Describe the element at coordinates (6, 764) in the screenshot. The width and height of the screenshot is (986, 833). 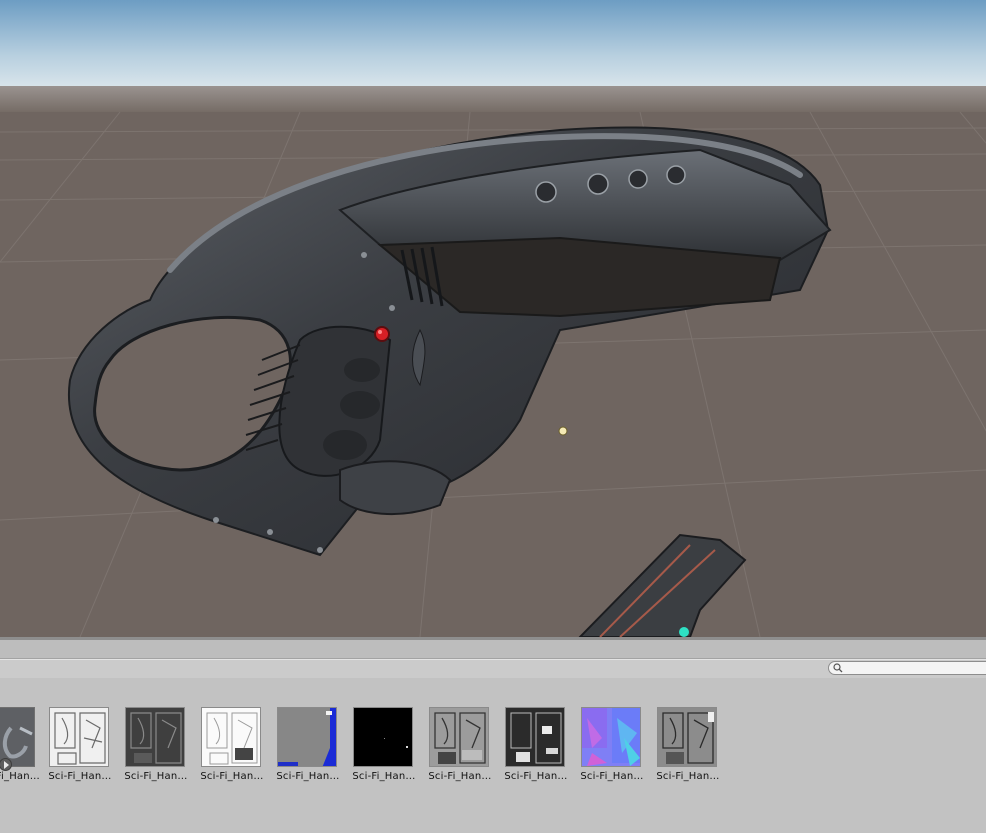
I see `expand-arrow-icon` at that location.